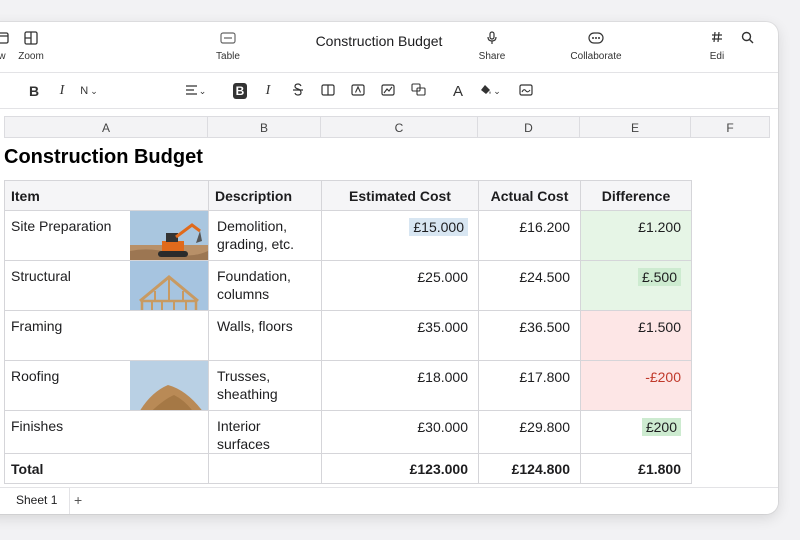  I want to click on column-header-f: F, so click(730, 127).